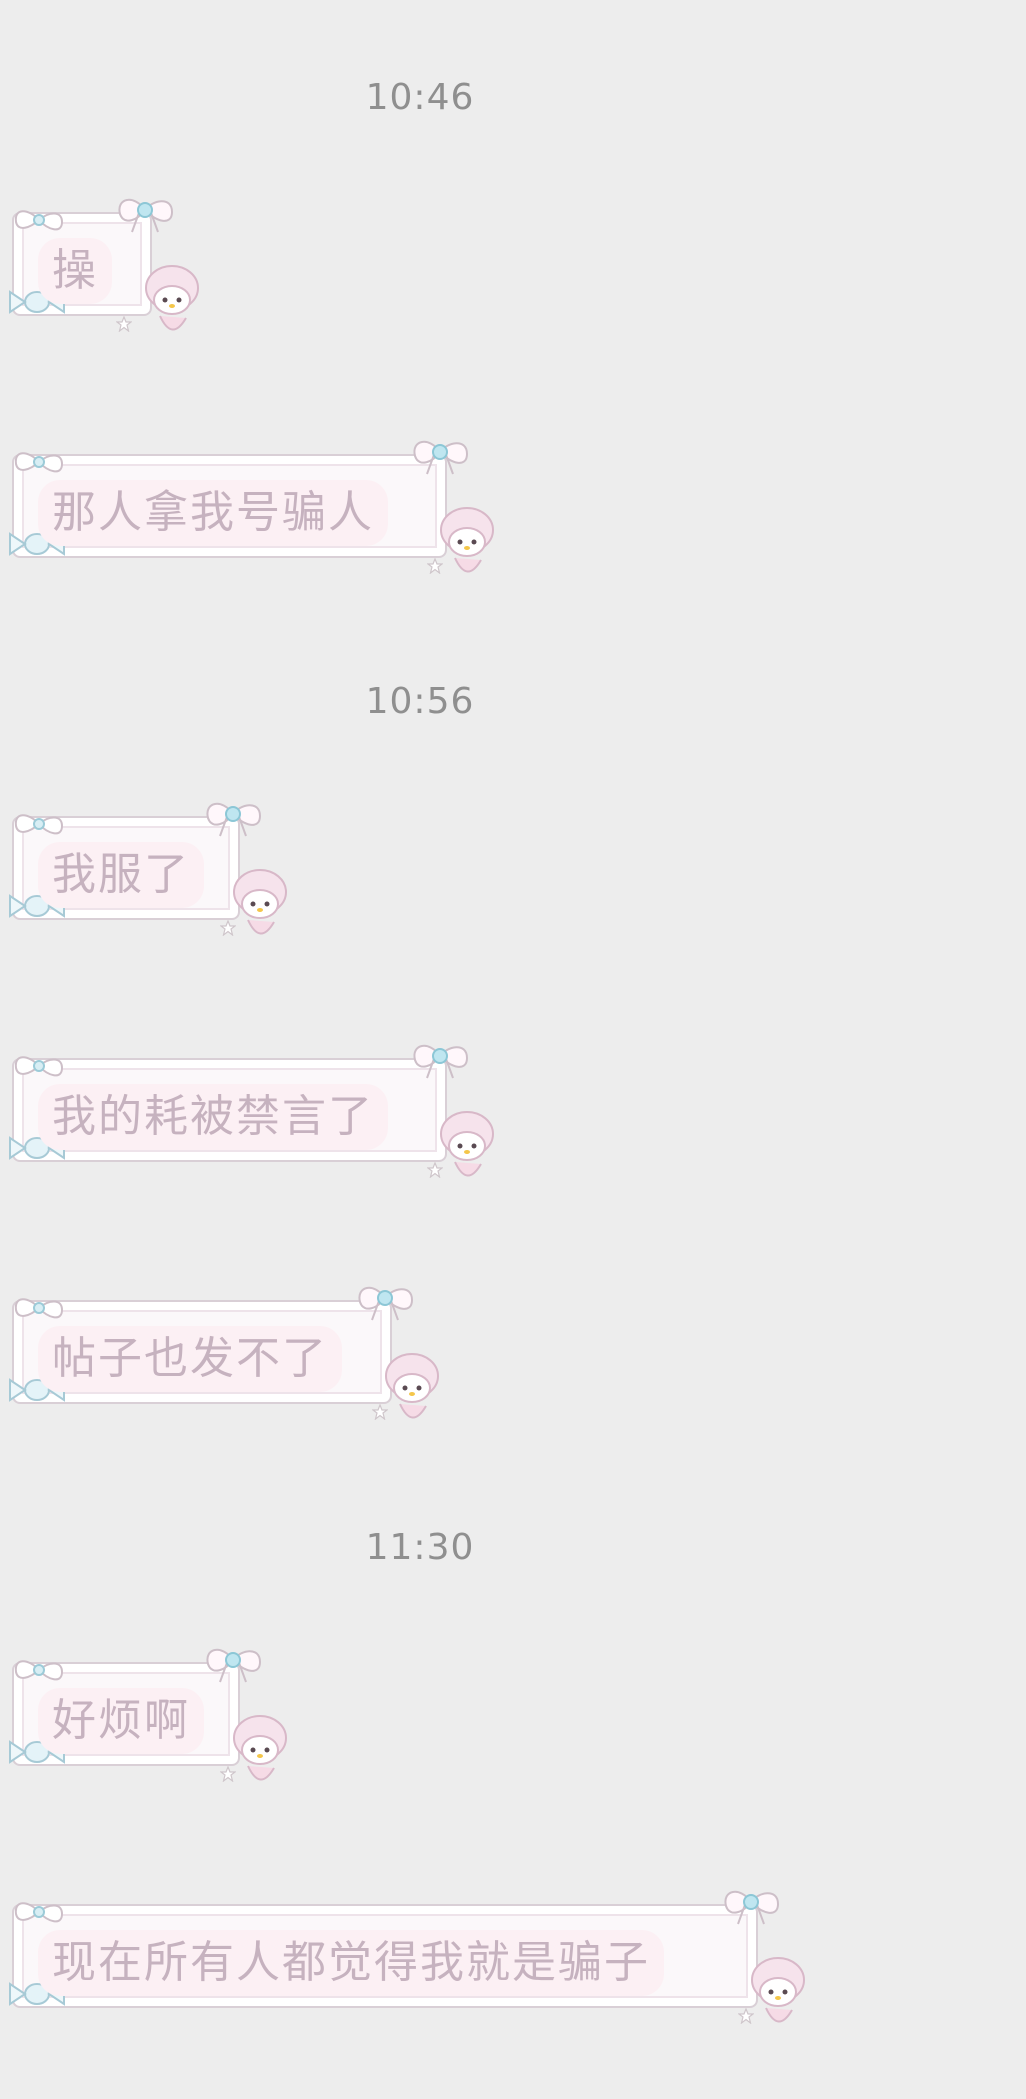 This screenshot has height=2099, width=1026. Describe the element at coordinates (351, 1963) in the screenshot. I see `message-text: 现在所有人都觉得我就是骗子` at that location.